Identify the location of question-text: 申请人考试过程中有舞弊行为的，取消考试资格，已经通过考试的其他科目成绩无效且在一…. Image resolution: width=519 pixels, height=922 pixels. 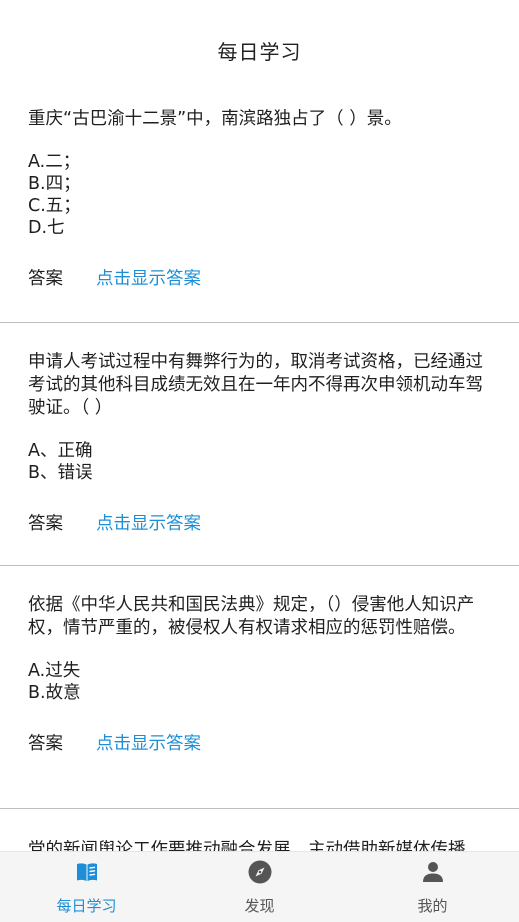
(255, 385).